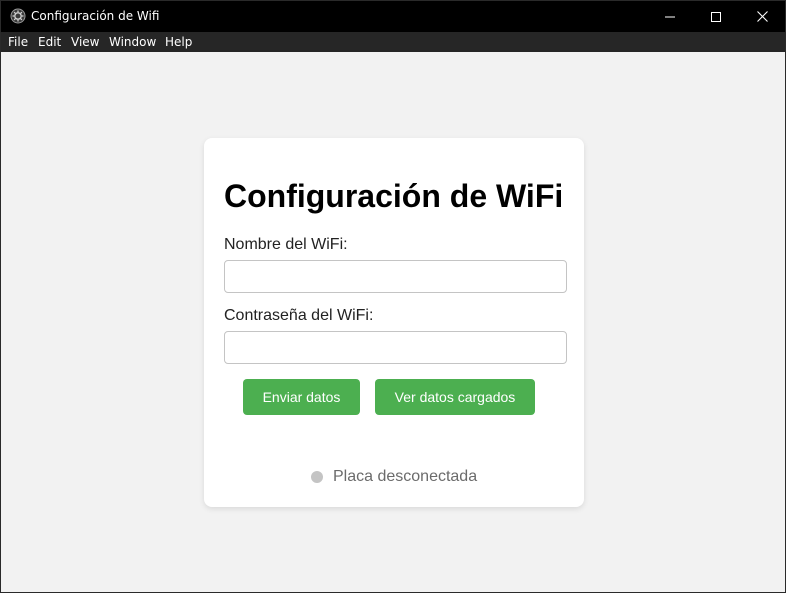 The height and width of the screenshot is (593, 786). I want to click on maximize-icon, so click(716, 16).